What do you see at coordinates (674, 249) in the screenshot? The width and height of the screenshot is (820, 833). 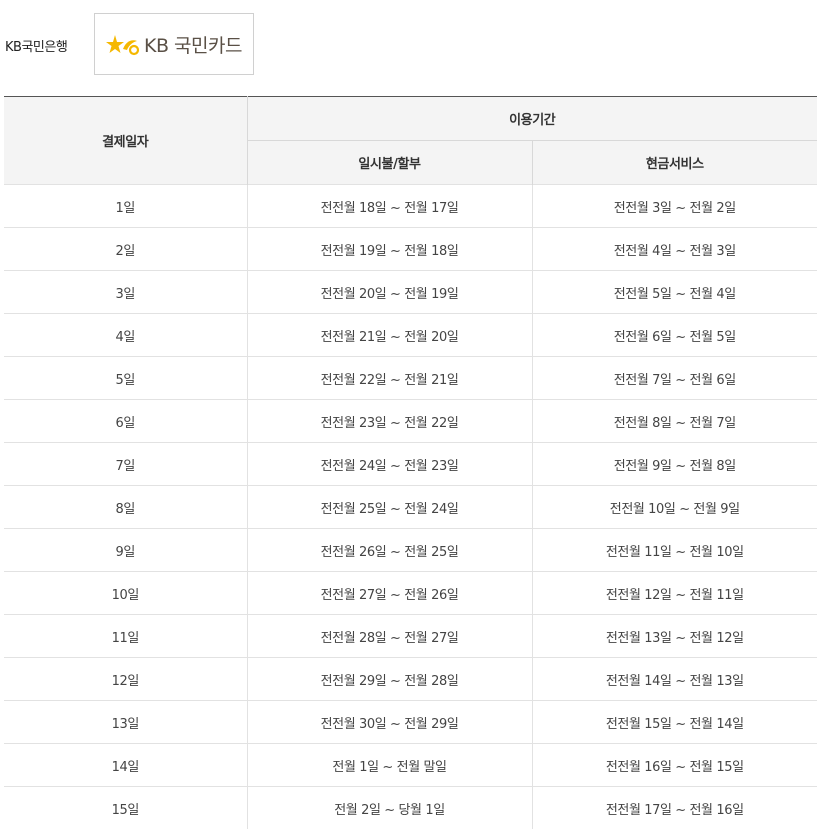 I see `cash-service-period-cell: 전전월 4일 ~ 전월 3일` at bounding box center [674, 249].